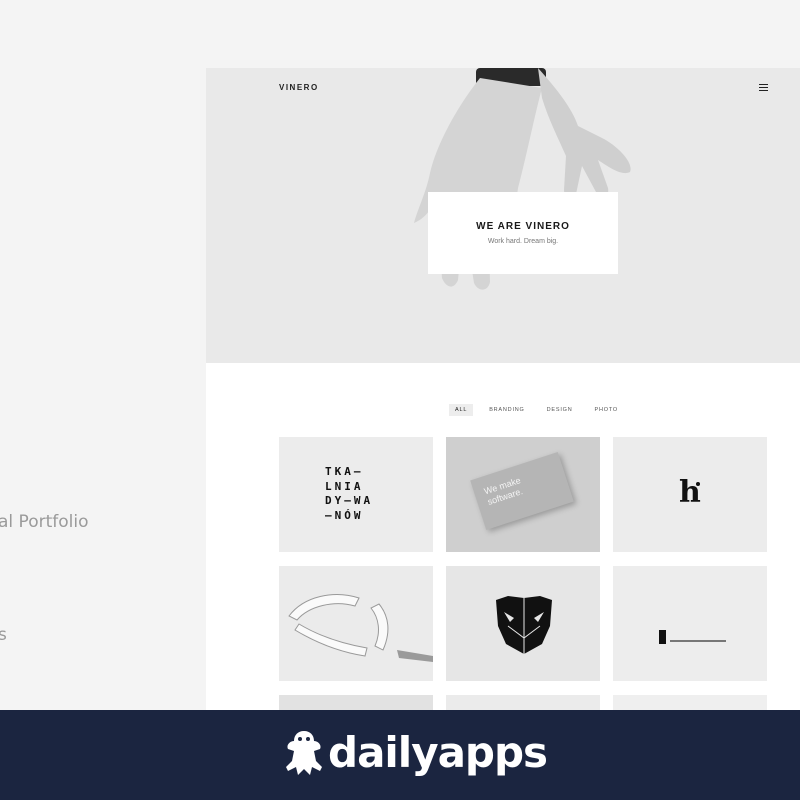  What do you see at coordinates (506, 410) in the screenshot?
I see `filter-branding: BRANDING` at bounding box center [506, 410].